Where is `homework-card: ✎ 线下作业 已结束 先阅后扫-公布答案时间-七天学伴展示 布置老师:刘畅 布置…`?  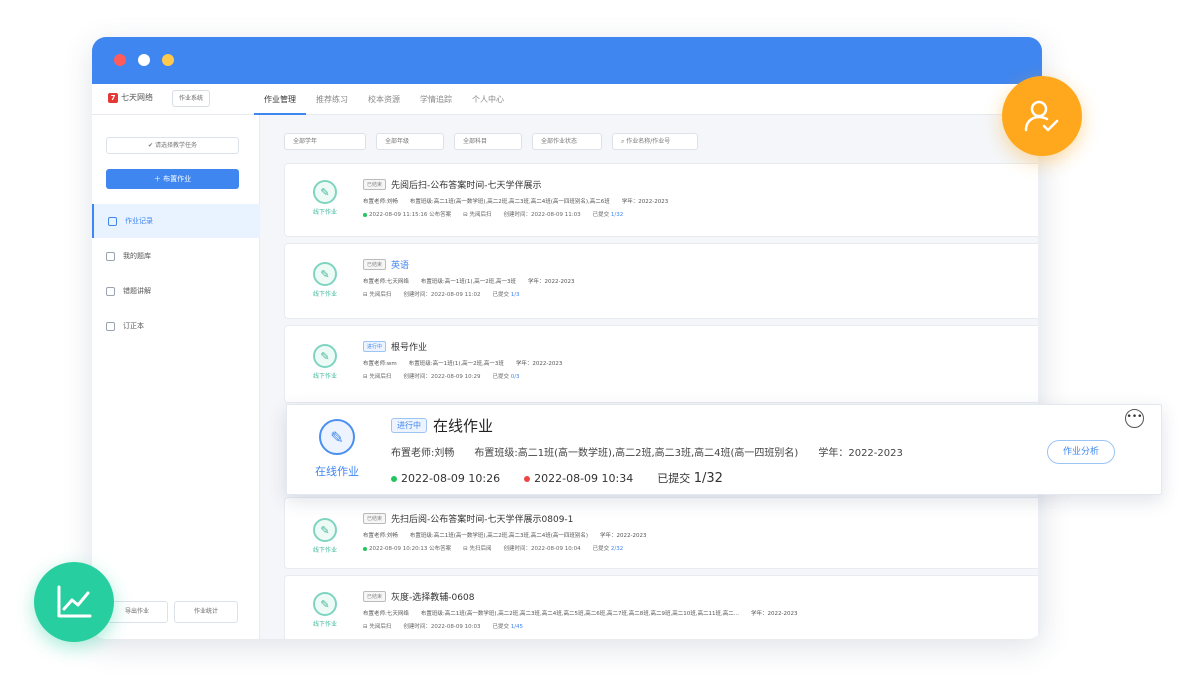 homework-card: ✎ 线下作业 已结束 先阅后扫-公布答案时间-七天学伴展示 布置老师:刘畅 布置… is located at coordinates (663, 200).